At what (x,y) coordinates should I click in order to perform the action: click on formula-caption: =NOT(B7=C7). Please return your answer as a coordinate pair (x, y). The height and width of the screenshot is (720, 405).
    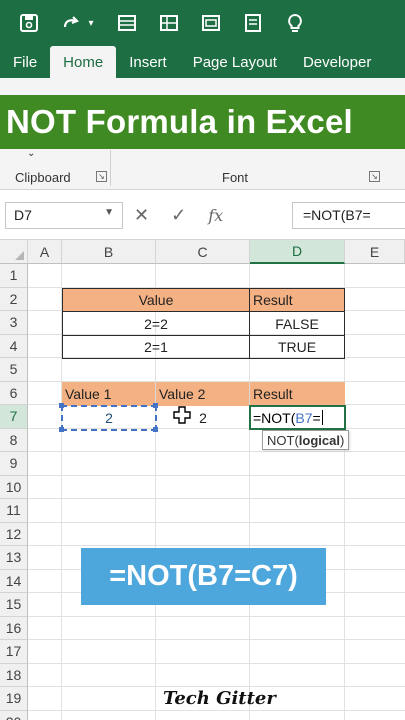
    Looking at the image, I should click on (203, 576).